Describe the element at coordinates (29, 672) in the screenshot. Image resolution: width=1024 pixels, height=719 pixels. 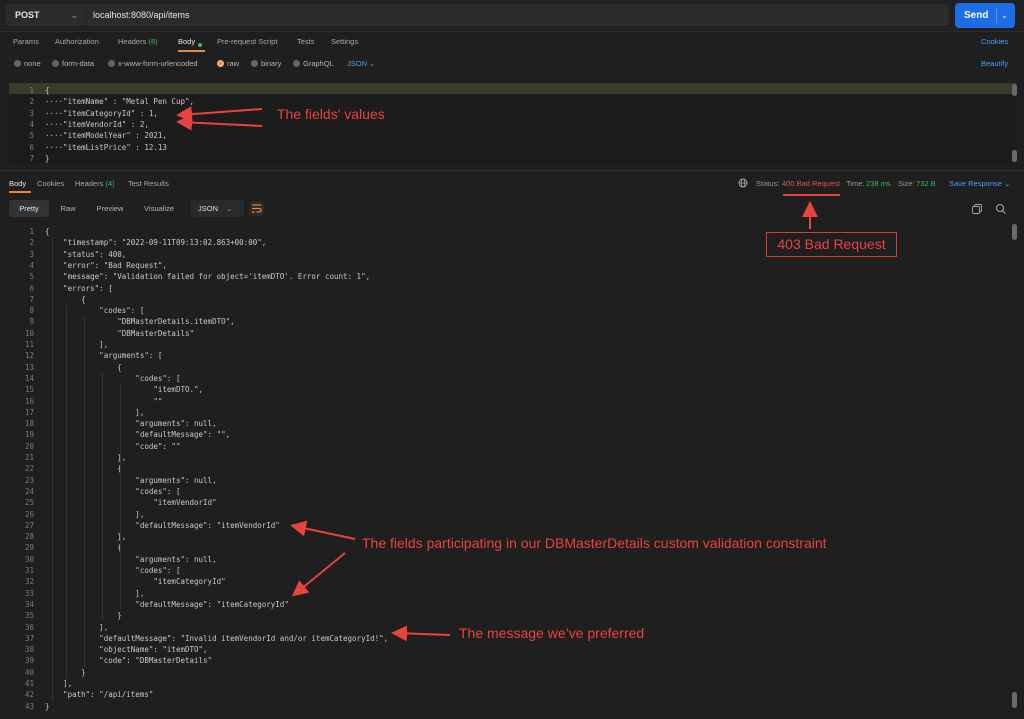
I see `line-number: 40` at that location.